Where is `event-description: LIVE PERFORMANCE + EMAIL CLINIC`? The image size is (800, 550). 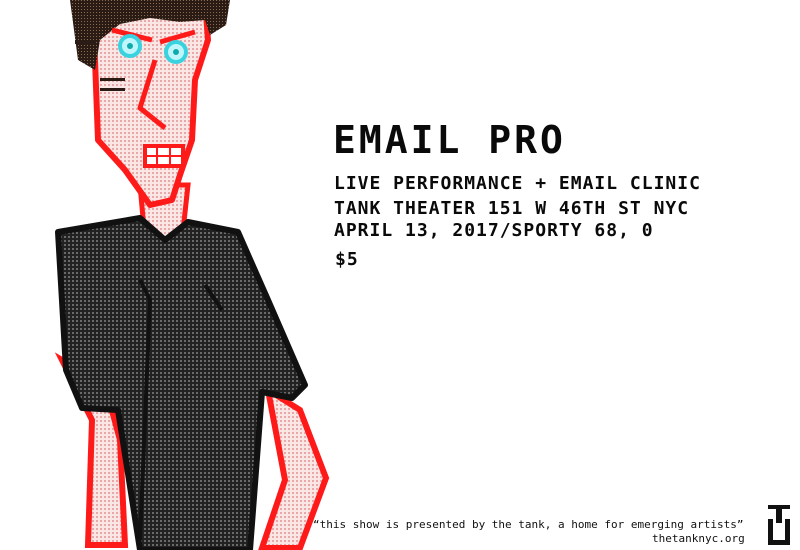
event-description: LIVE PERFORMANCE + EMAIL CLINIC is located at coordinates (517, 183).